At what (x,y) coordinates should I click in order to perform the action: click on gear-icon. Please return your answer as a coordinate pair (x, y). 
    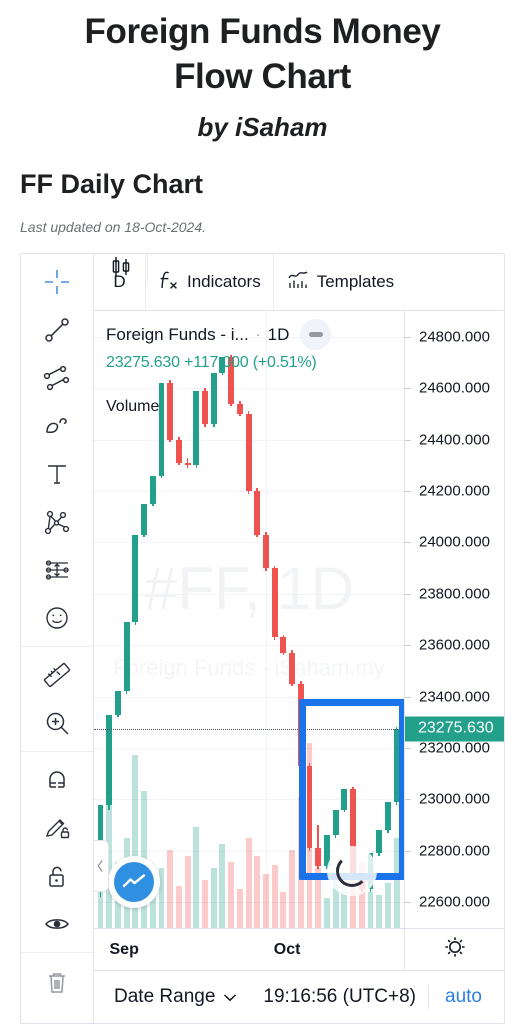
    Looking at the image, I should click on (455, 949).